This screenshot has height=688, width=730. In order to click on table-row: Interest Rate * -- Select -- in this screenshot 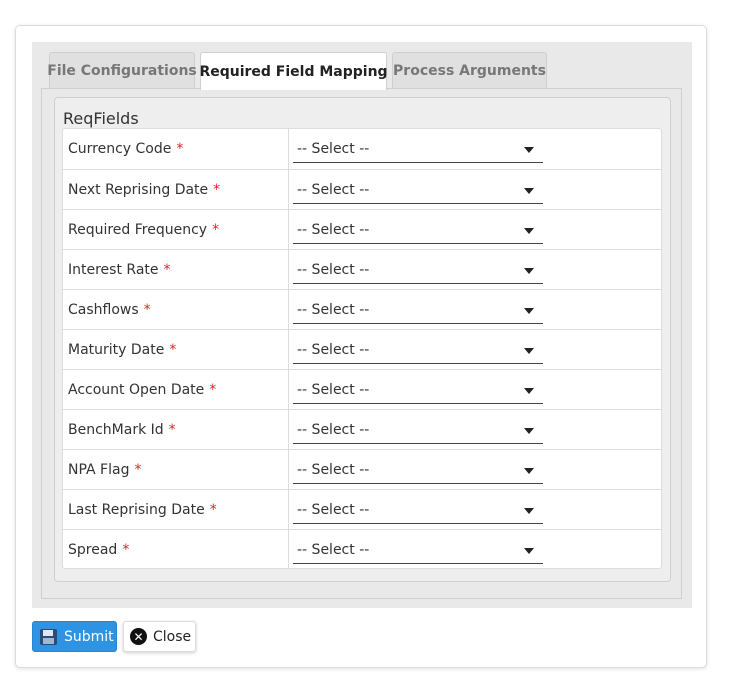, I will do `click(362, 269)`.